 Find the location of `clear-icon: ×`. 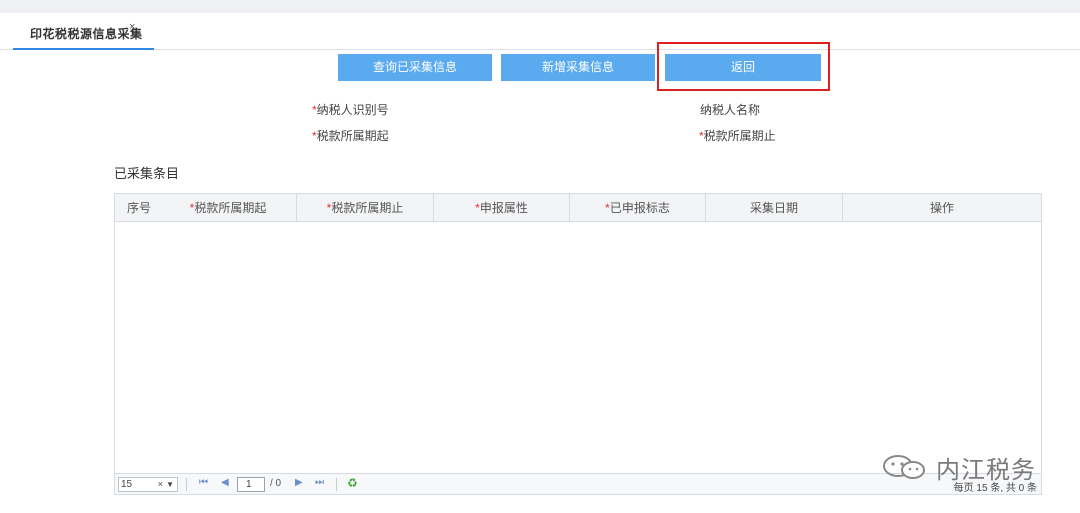

clear-icon: × is located at coordinates (160, 484).